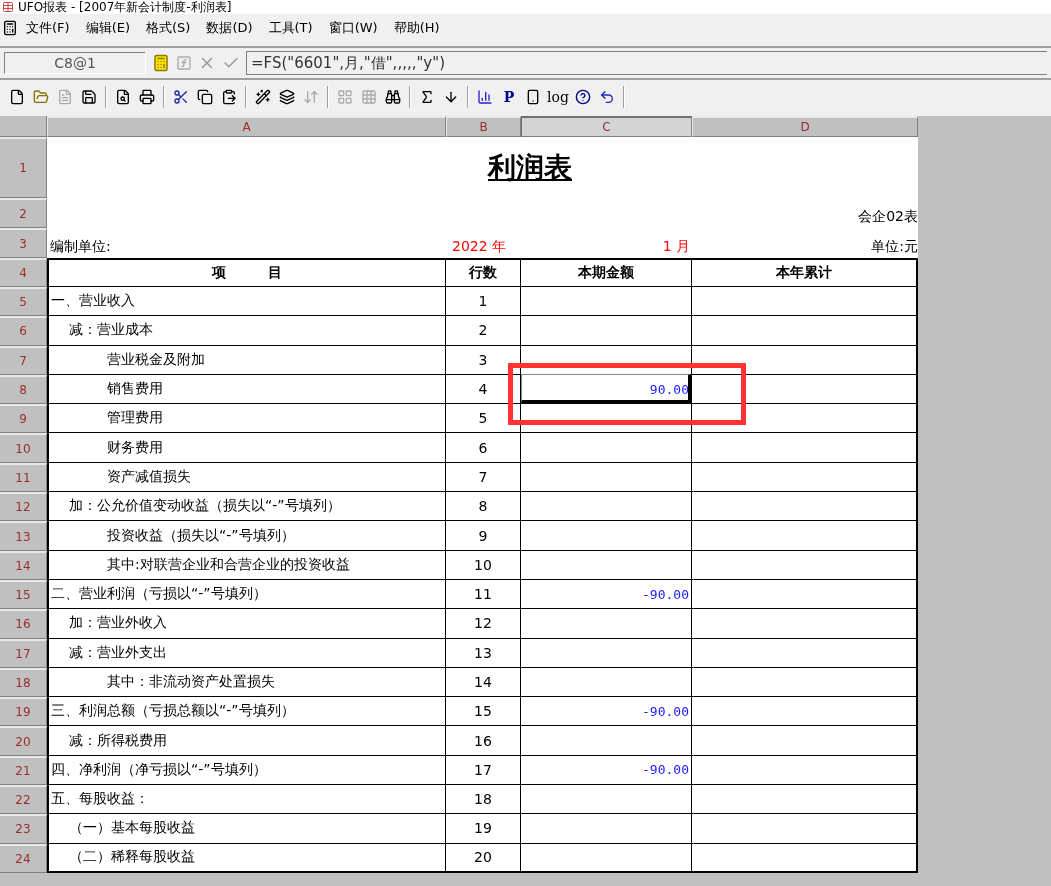  What do you see at coordinates (246, 741) in the screenshot?
I see `item-cell: 减：所得税费用` at bounding box center [246, 741].